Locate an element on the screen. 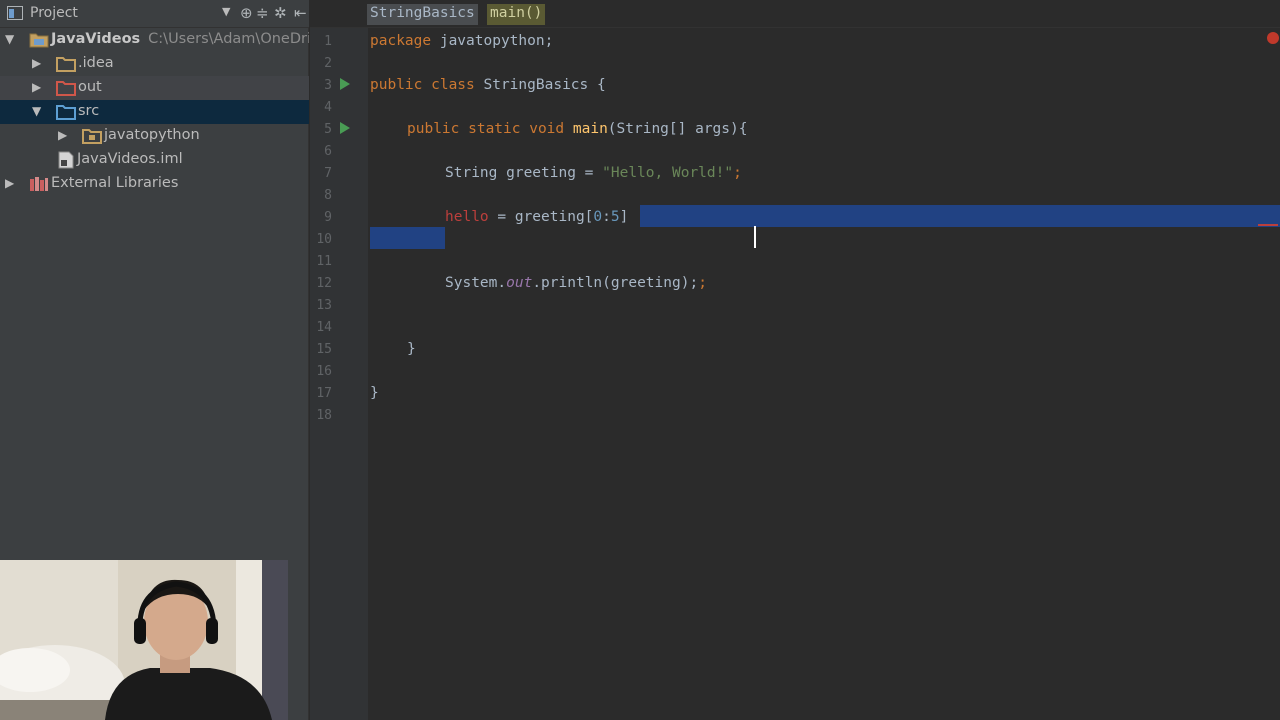 Image resolution: width=1280 pixels, height=720 pixels. module-folder-icon is located at coordinates (39, 40).